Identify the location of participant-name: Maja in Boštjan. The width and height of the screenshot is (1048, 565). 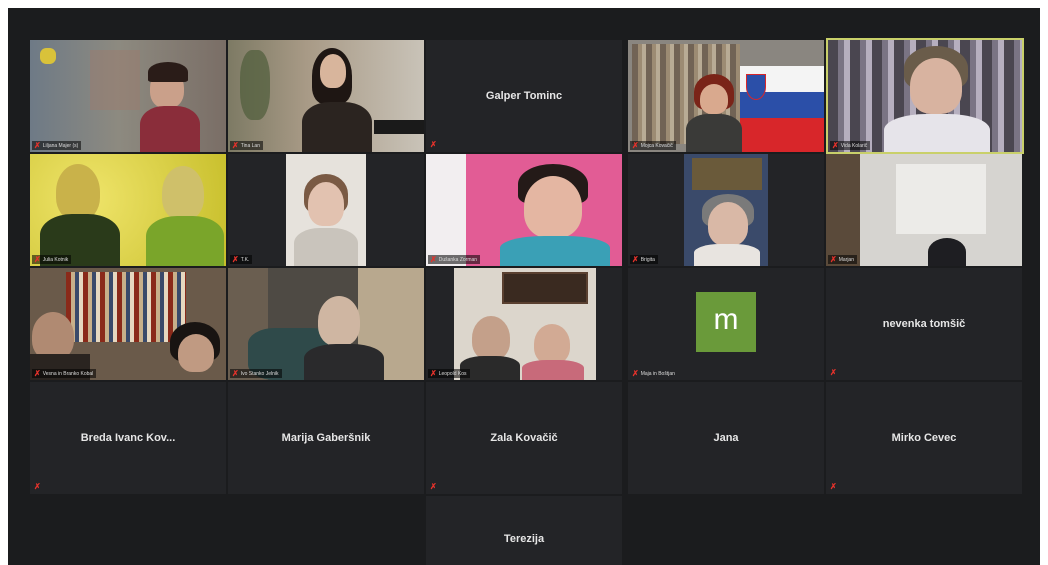
(657, 373).